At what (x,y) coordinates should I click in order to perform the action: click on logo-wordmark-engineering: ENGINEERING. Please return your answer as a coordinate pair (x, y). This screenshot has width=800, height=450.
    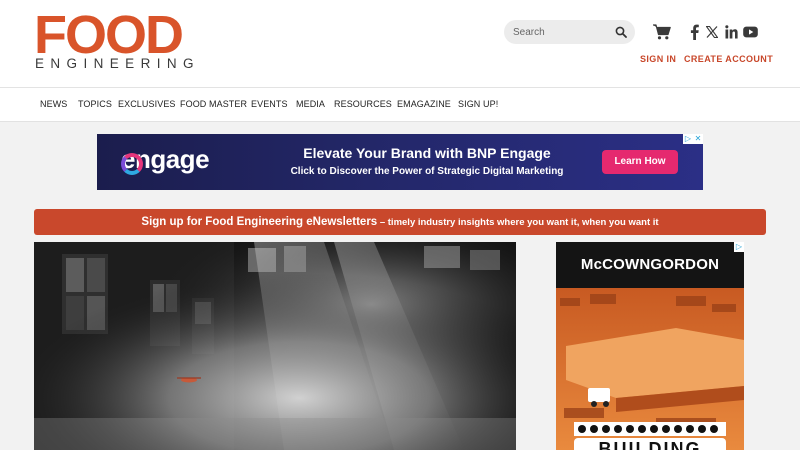
    Looking at the image, I should click on (117, 63).